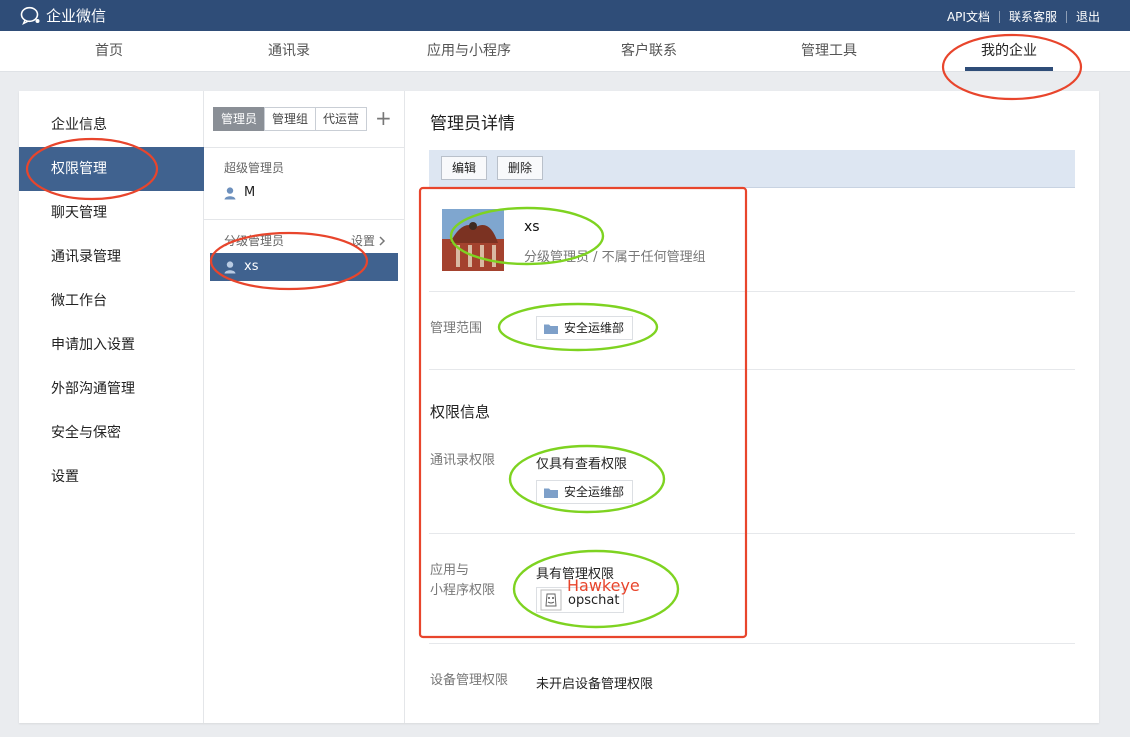 The height and width of the screenshot is (737, 1130). What do you see at coordinates (565, 15) in the screenshot?
I see `top-bar: 企业微信 API文档 联系客服 退出` at bounding box center [565, 15].